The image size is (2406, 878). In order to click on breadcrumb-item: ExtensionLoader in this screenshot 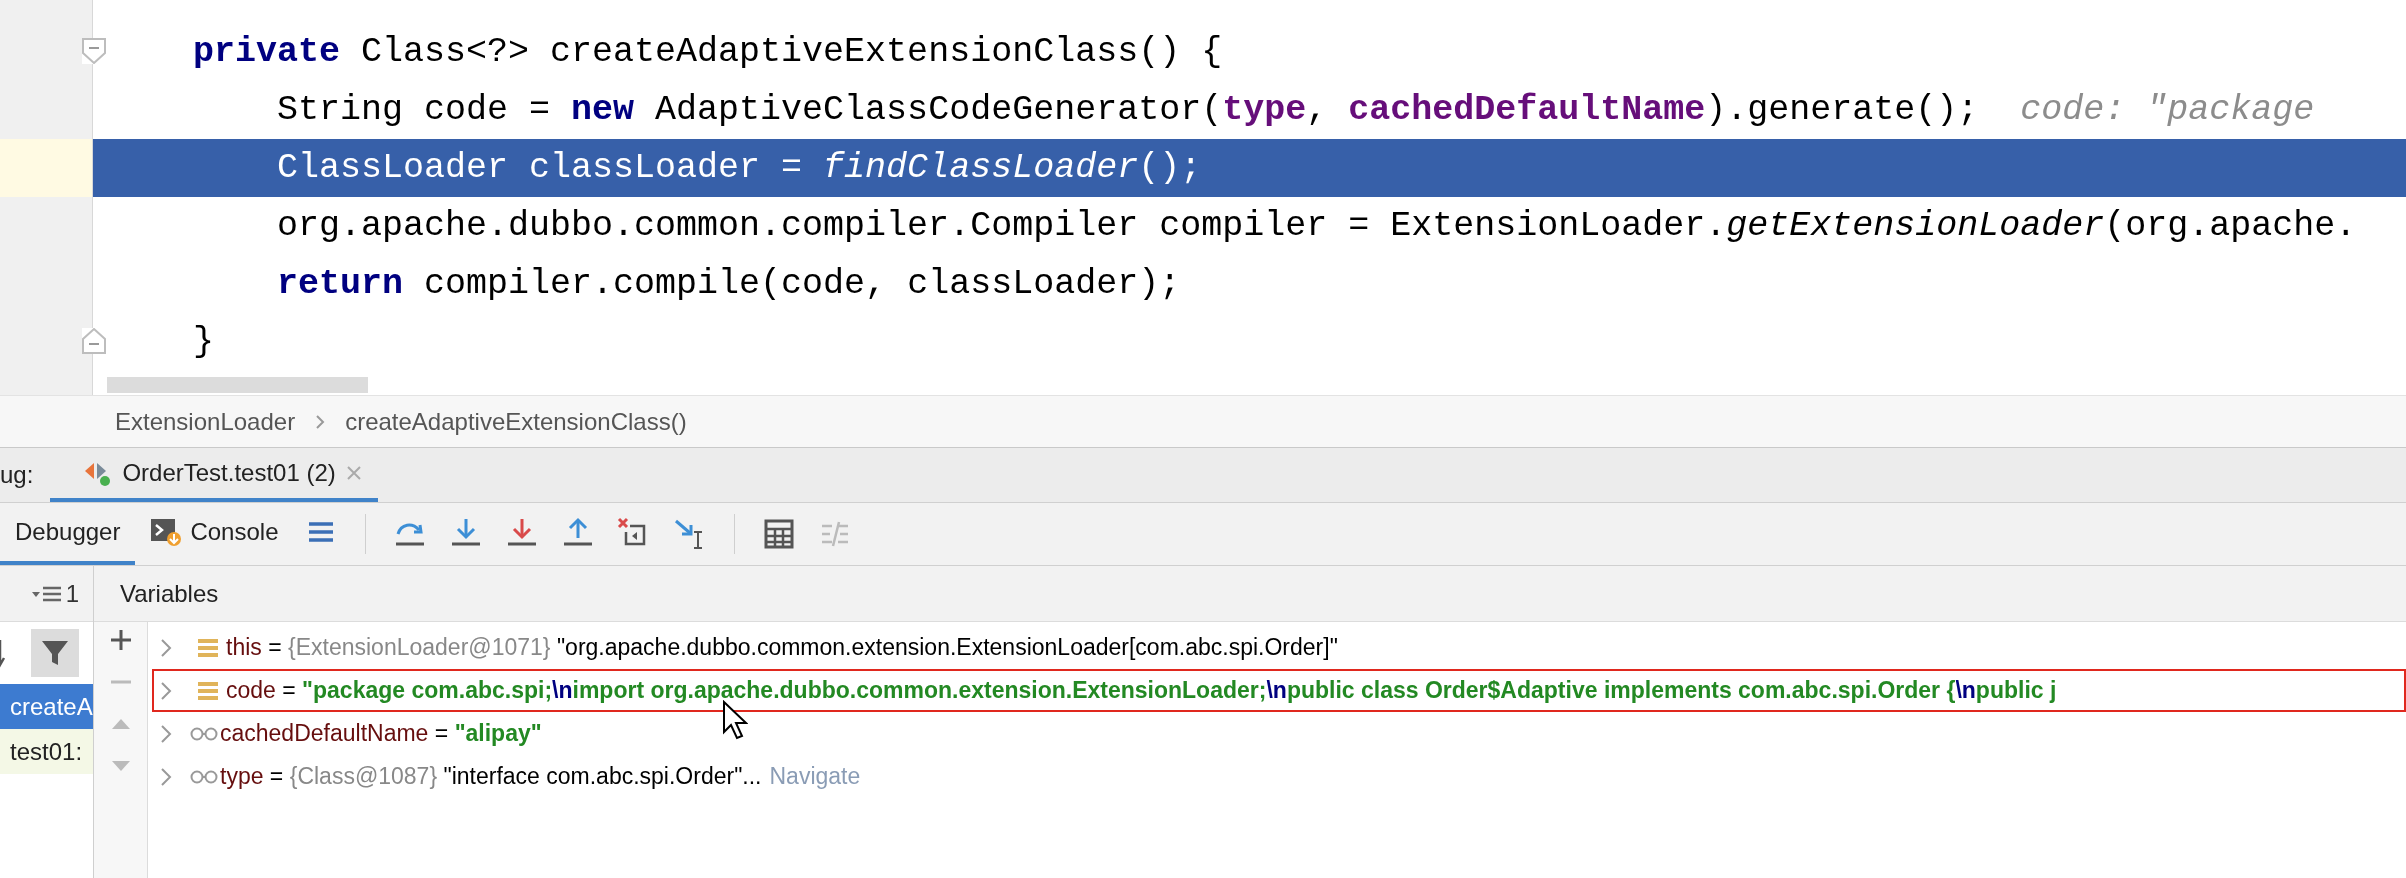, I will do `click(205, 421)`.